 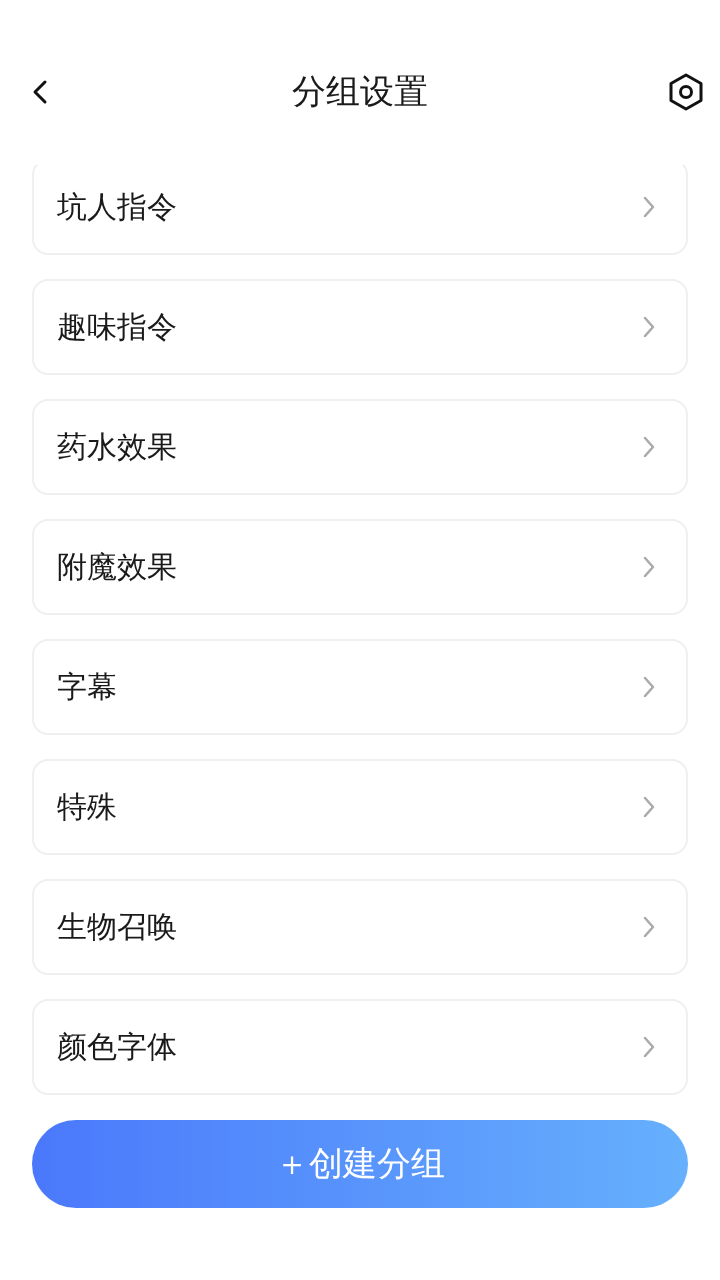 What do you see at coordinates (360, 447) in the screenshot?
I see `group-item: 药水效果` at bounding box center [360, 447].